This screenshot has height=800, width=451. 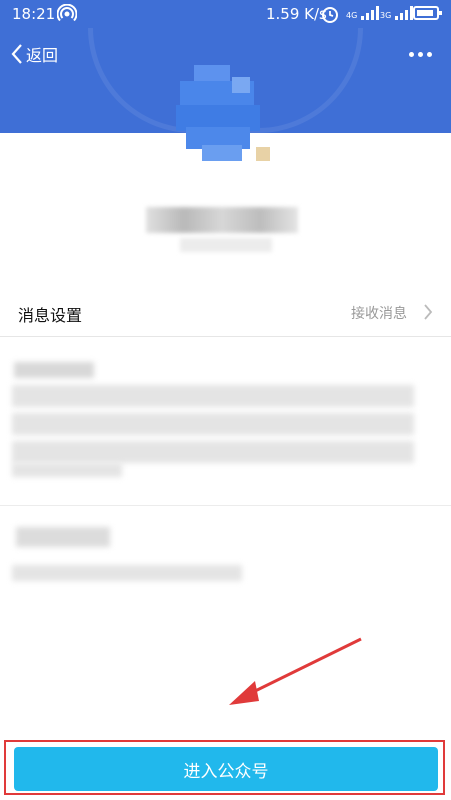 What do you see at coordinates (222, 115) in the screenshot?
I see `account-avatar` at bounding box center [222, 115].